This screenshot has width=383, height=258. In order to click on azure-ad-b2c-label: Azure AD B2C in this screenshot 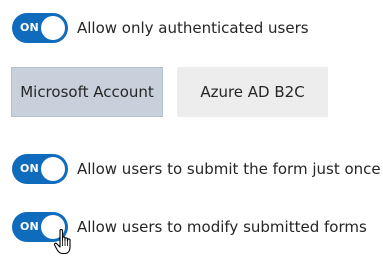, I will do `click(252, 92)`.